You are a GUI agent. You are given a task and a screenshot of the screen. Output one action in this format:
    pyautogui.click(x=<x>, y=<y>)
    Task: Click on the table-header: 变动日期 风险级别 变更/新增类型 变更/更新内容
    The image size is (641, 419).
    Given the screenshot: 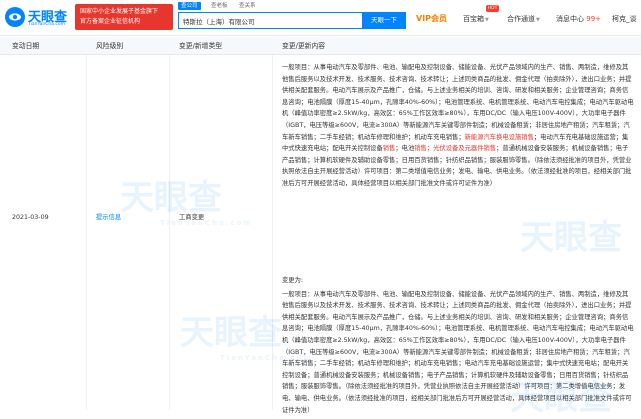 What is the action you would take?
    pyautogui.click(x=320, y=46)
    